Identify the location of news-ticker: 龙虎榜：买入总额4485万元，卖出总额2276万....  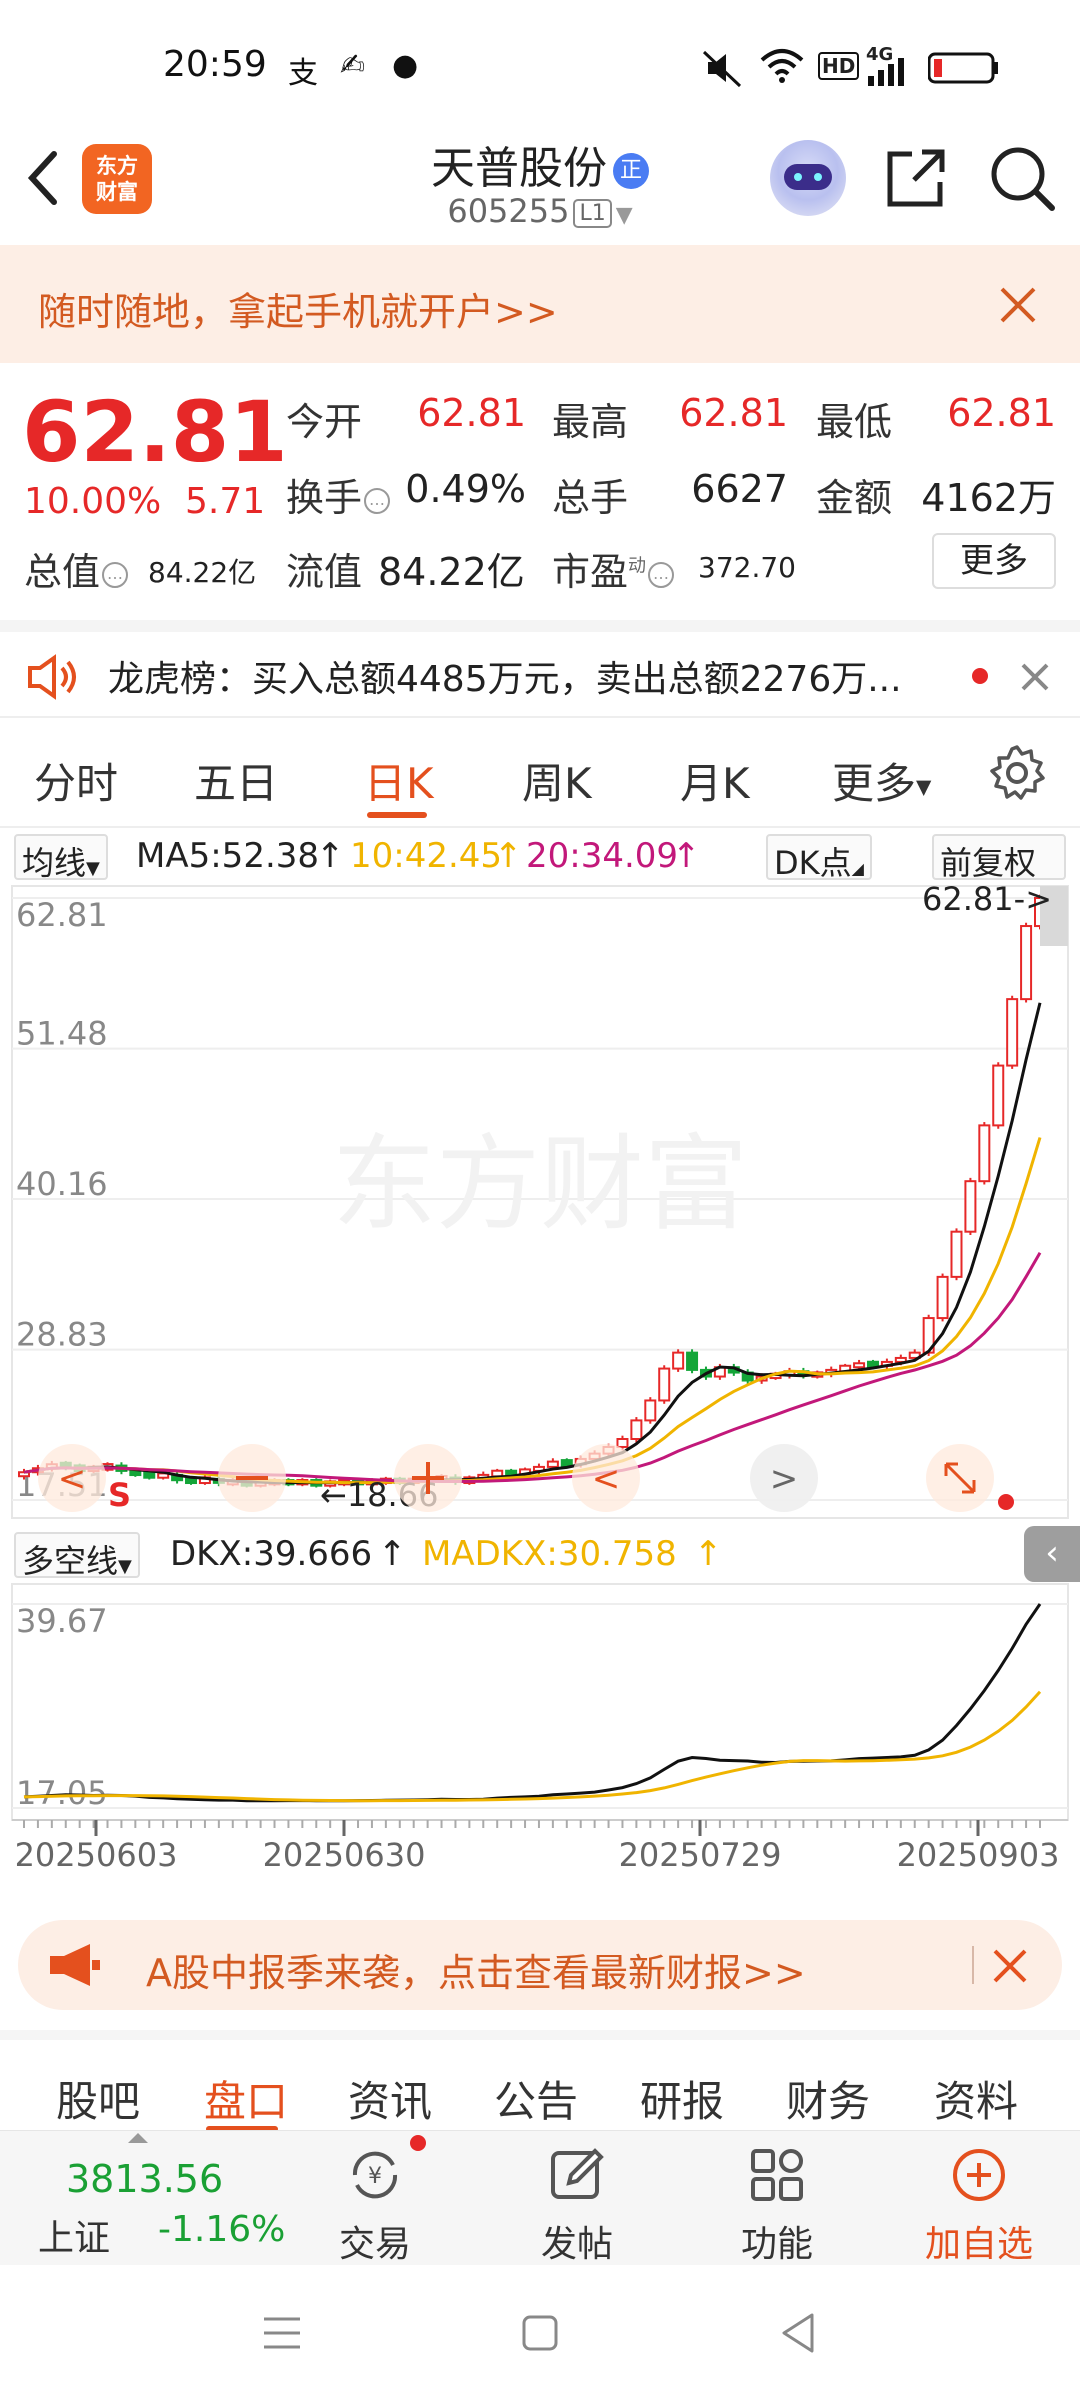
(540, 669).